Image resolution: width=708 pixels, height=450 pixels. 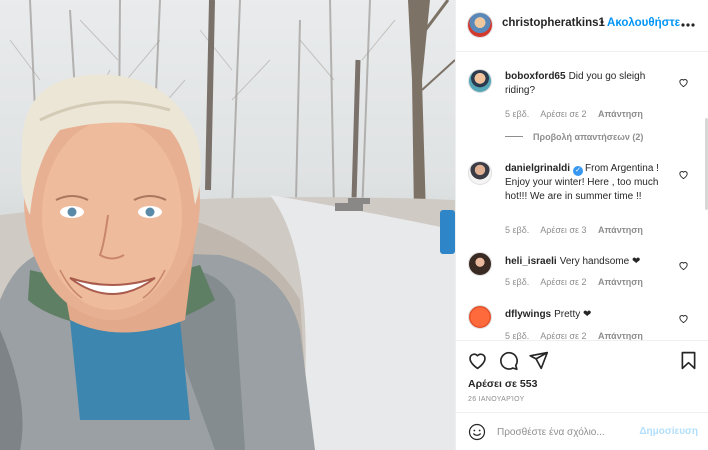 I want to click on comment-body: boboxford65 Did you go sleigh riding?, so click(x=590, y=84).